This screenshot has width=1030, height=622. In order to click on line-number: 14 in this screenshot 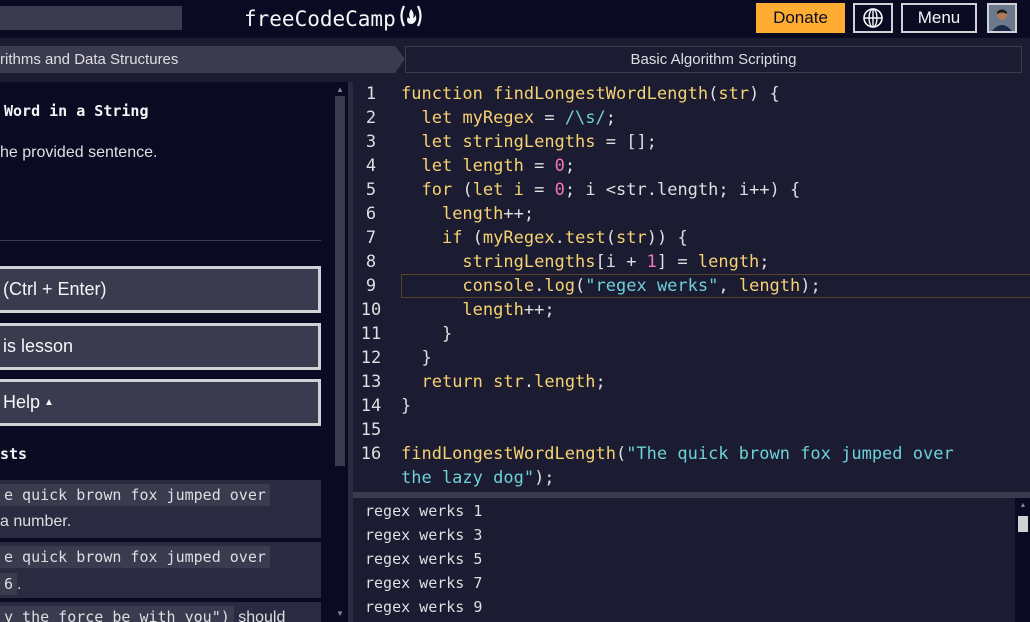, I will do `click(371, 406)`.